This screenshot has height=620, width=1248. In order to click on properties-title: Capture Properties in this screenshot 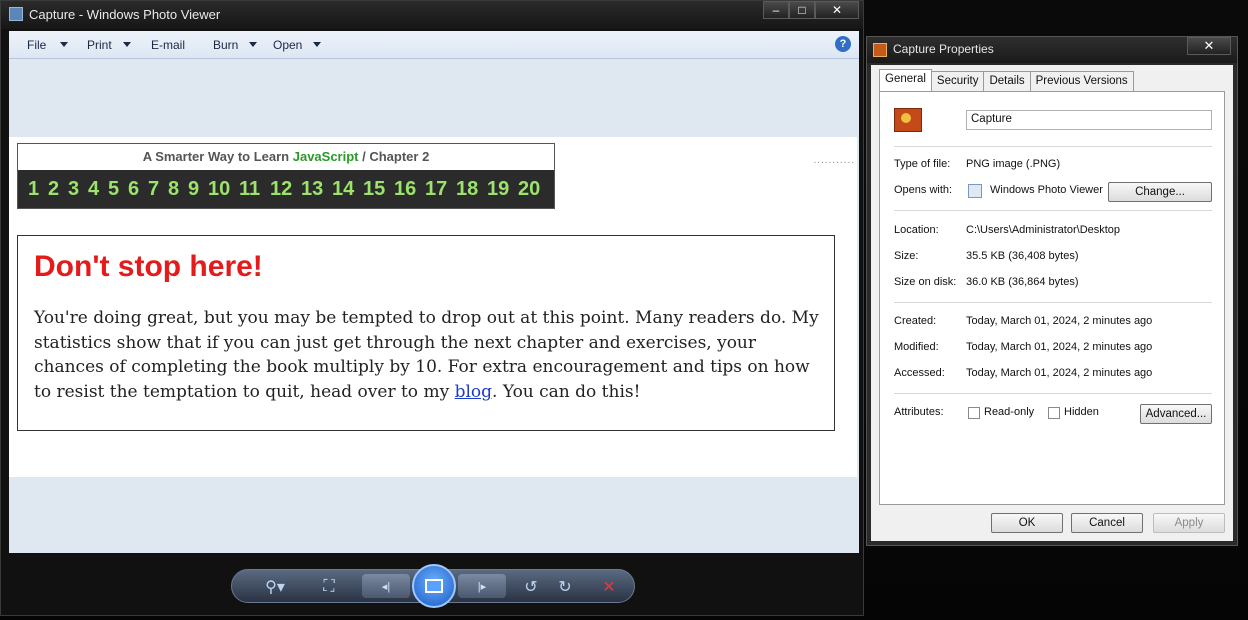, I will do `click(943, 49)`.